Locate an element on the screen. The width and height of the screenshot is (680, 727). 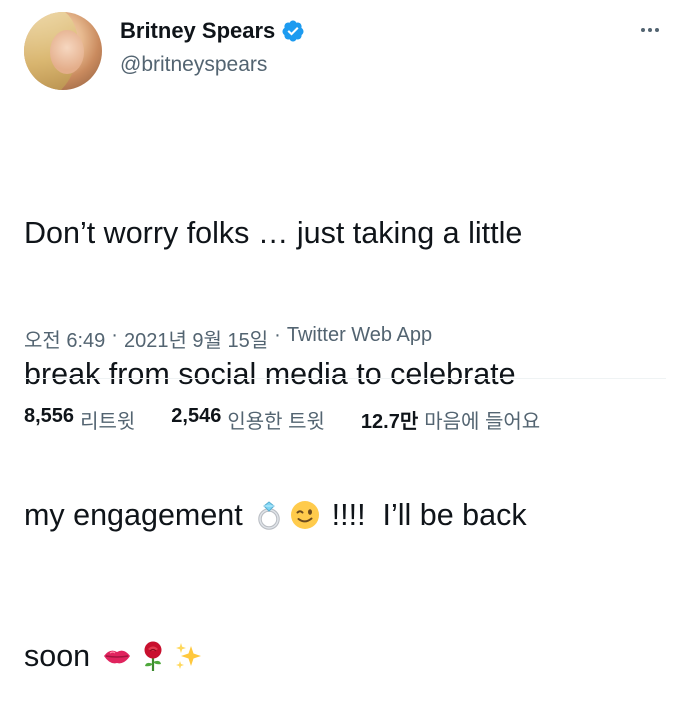
author-name-row: Britney Spears is located at coordinates (212, 31).